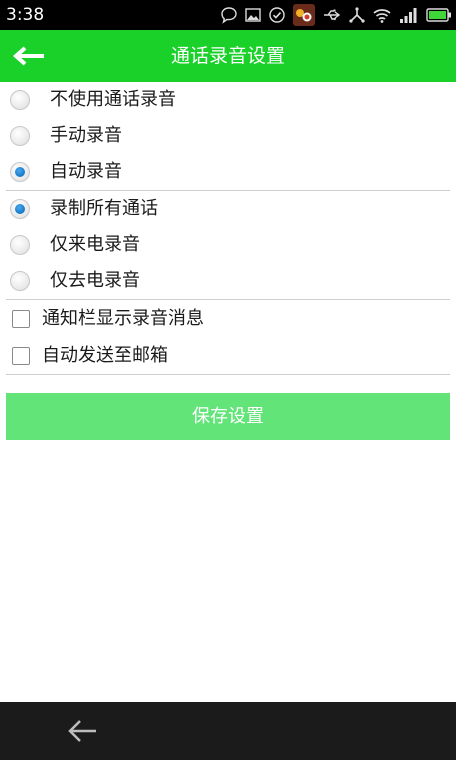  I want to click on nav-back-button, so click(82, 731).